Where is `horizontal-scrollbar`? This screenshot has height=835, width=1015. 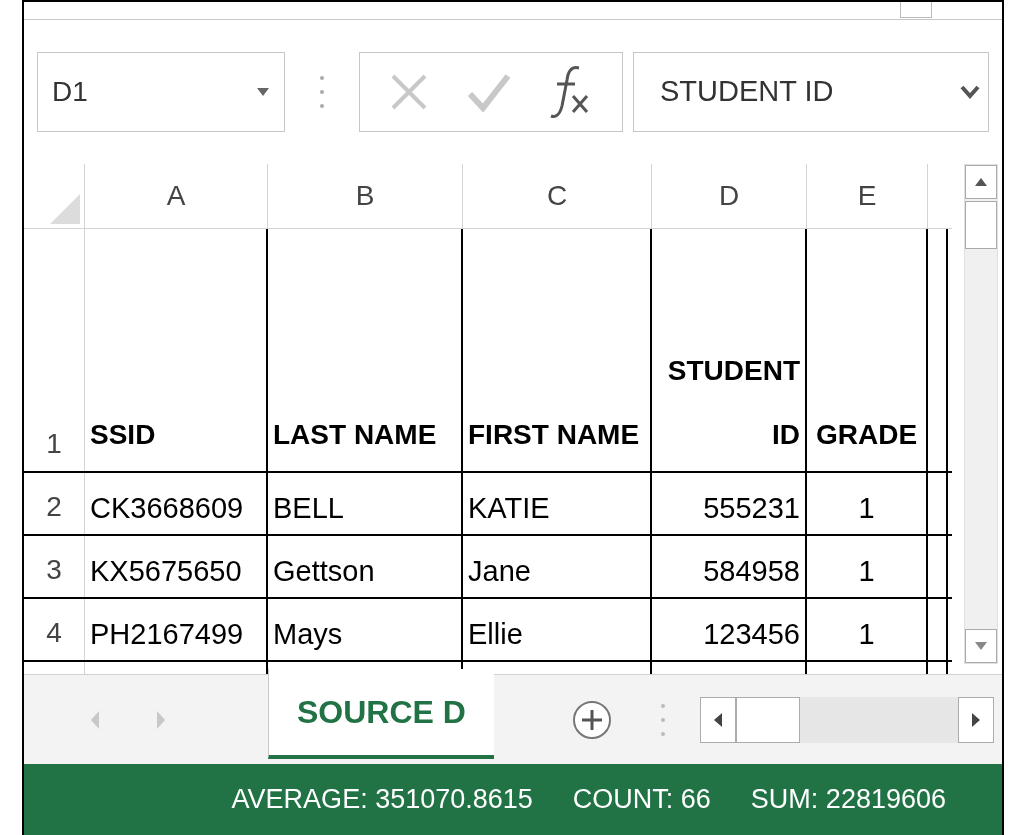 horizontal-scrollbar is located at coordinates (846, 719).